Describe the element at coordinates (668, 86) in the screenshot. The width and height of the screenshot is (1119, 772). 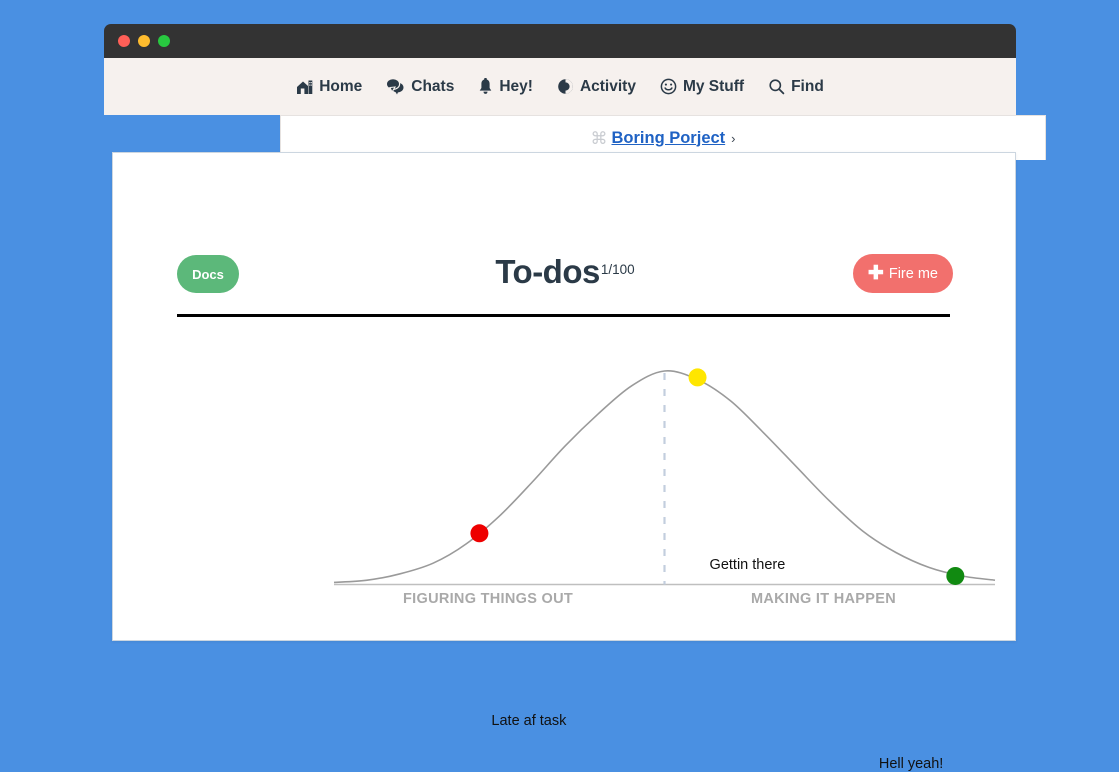
I see `smiley-face-icon` at that location.